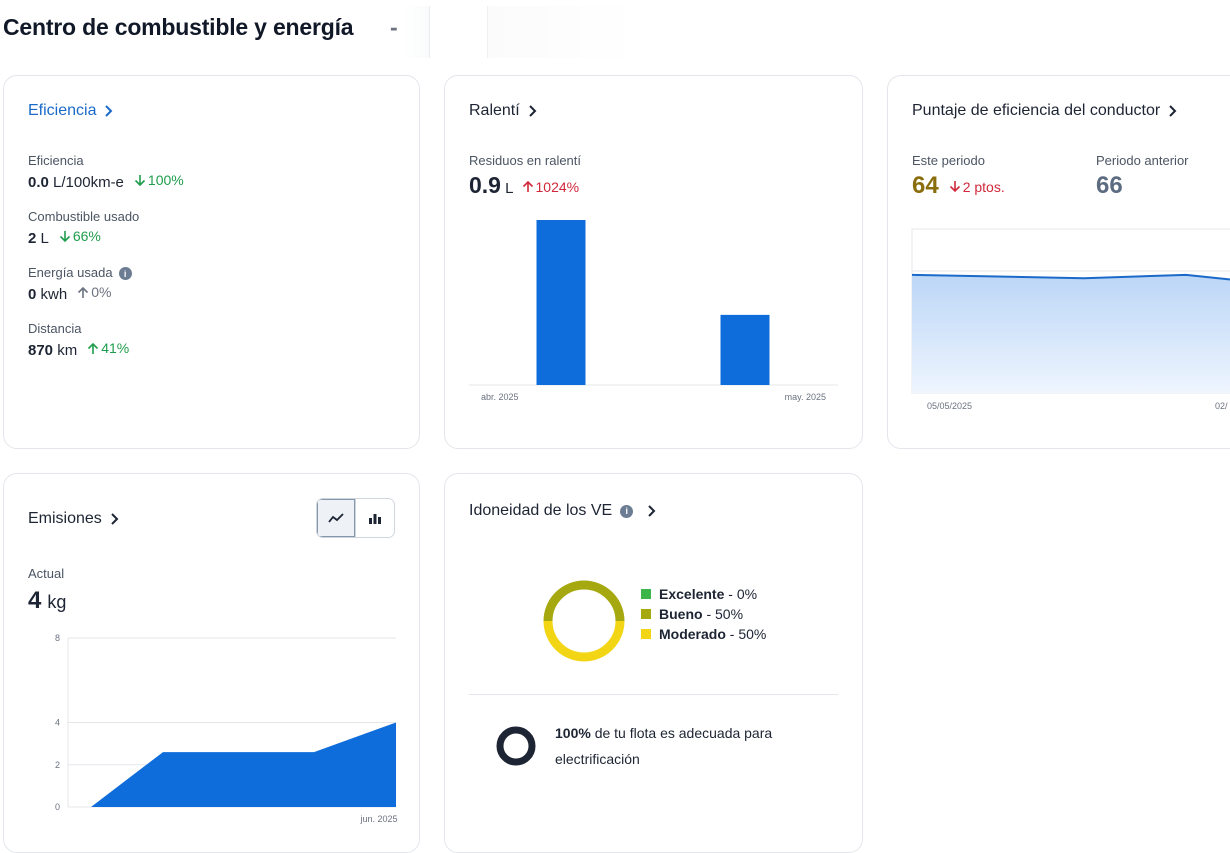 The width and height of the screenshot is (1230, 853). Describe the element at coordinates (573, 733) in the screenshot. I see `fleet-summary-percent: 100%` at that location.